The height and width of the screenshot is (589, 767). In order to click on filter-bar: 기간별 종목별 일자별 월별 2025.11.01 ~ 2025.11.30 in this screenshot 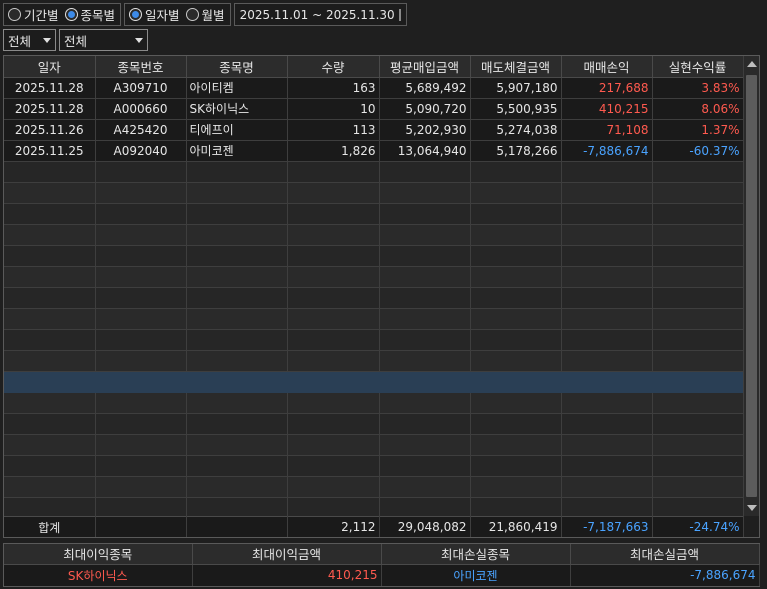, I will do `click(205, 14)`.